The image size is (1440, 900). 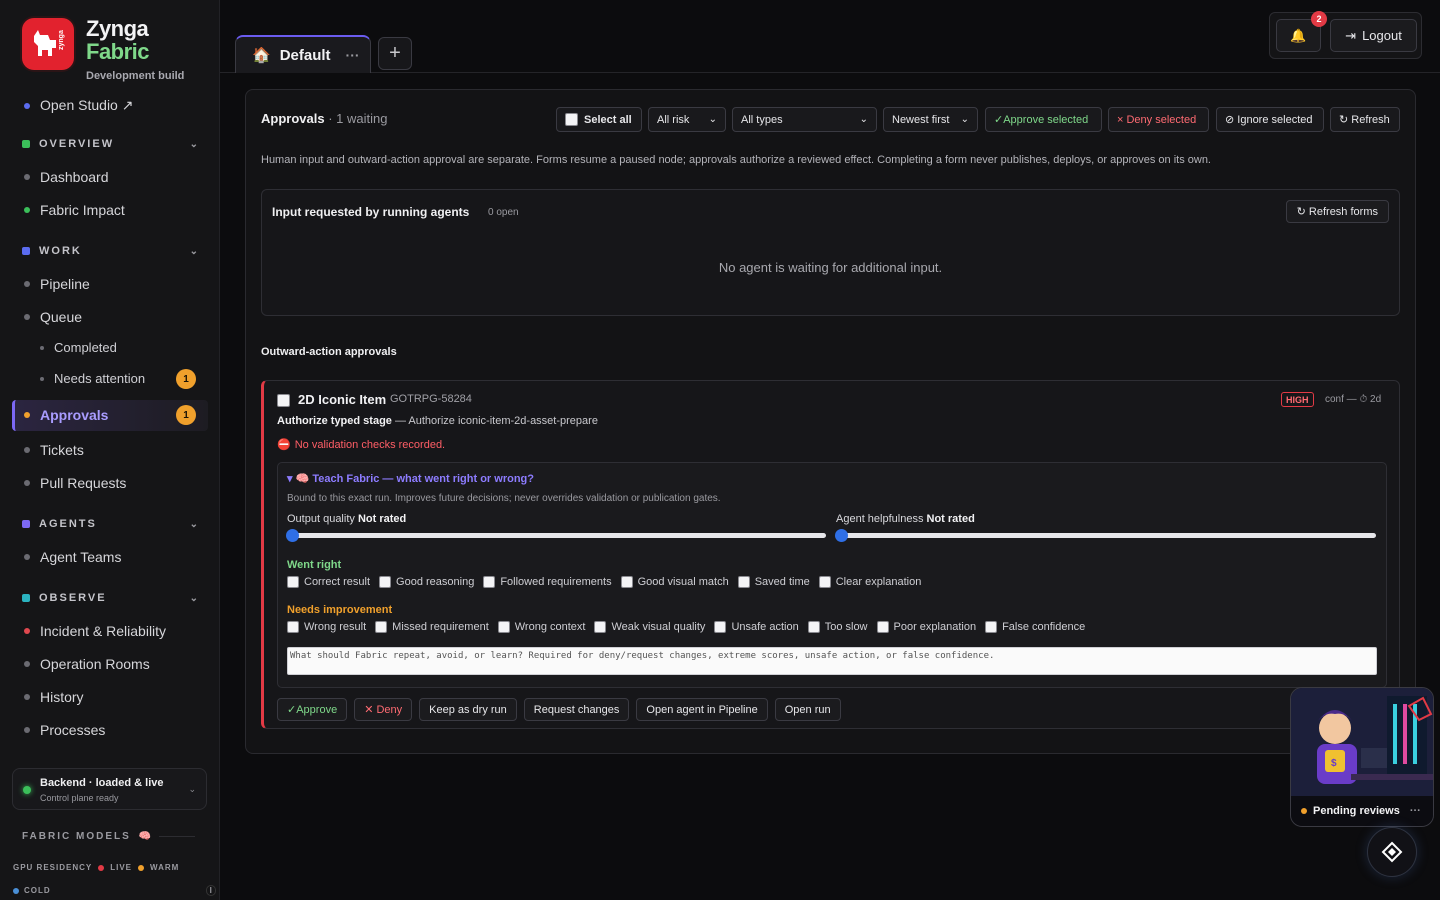 I want to click on brand: zynga Zynga Fabric Development build, so click(x=103, y=50).